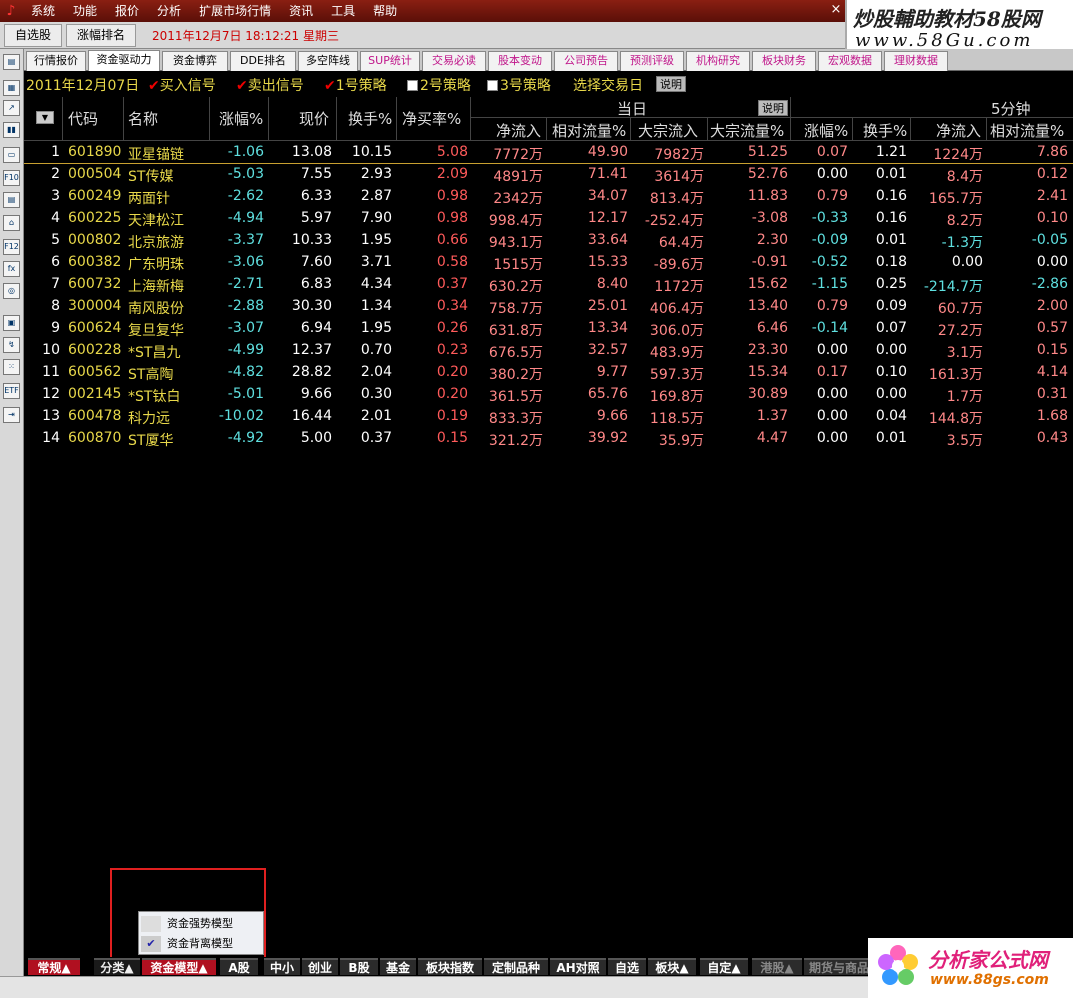 The width and height of the screenshot is (1073, 998). I want to click on menu-item-divergence-model: ✔ 资金背离模型, so click(201, 944).